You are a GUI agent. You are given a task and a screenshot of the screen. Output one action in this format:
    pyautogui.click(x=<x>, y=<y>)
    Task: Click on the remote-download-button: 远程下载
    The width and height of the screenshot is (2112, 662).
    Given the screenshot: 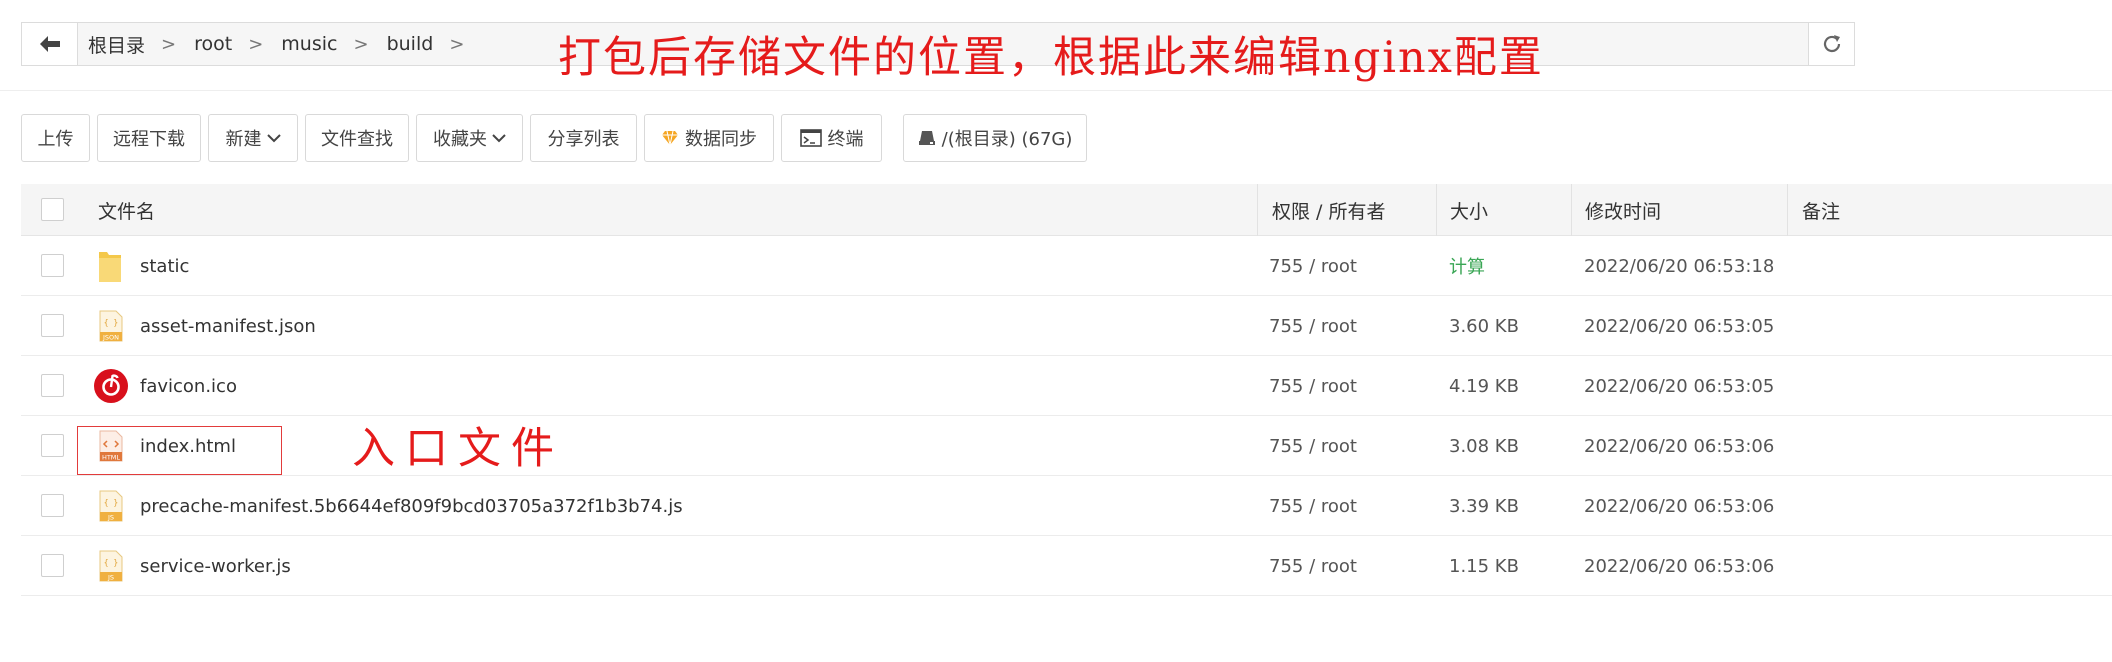 What is the action you would take?
    pyautogui.click(x=149, y=138)
    